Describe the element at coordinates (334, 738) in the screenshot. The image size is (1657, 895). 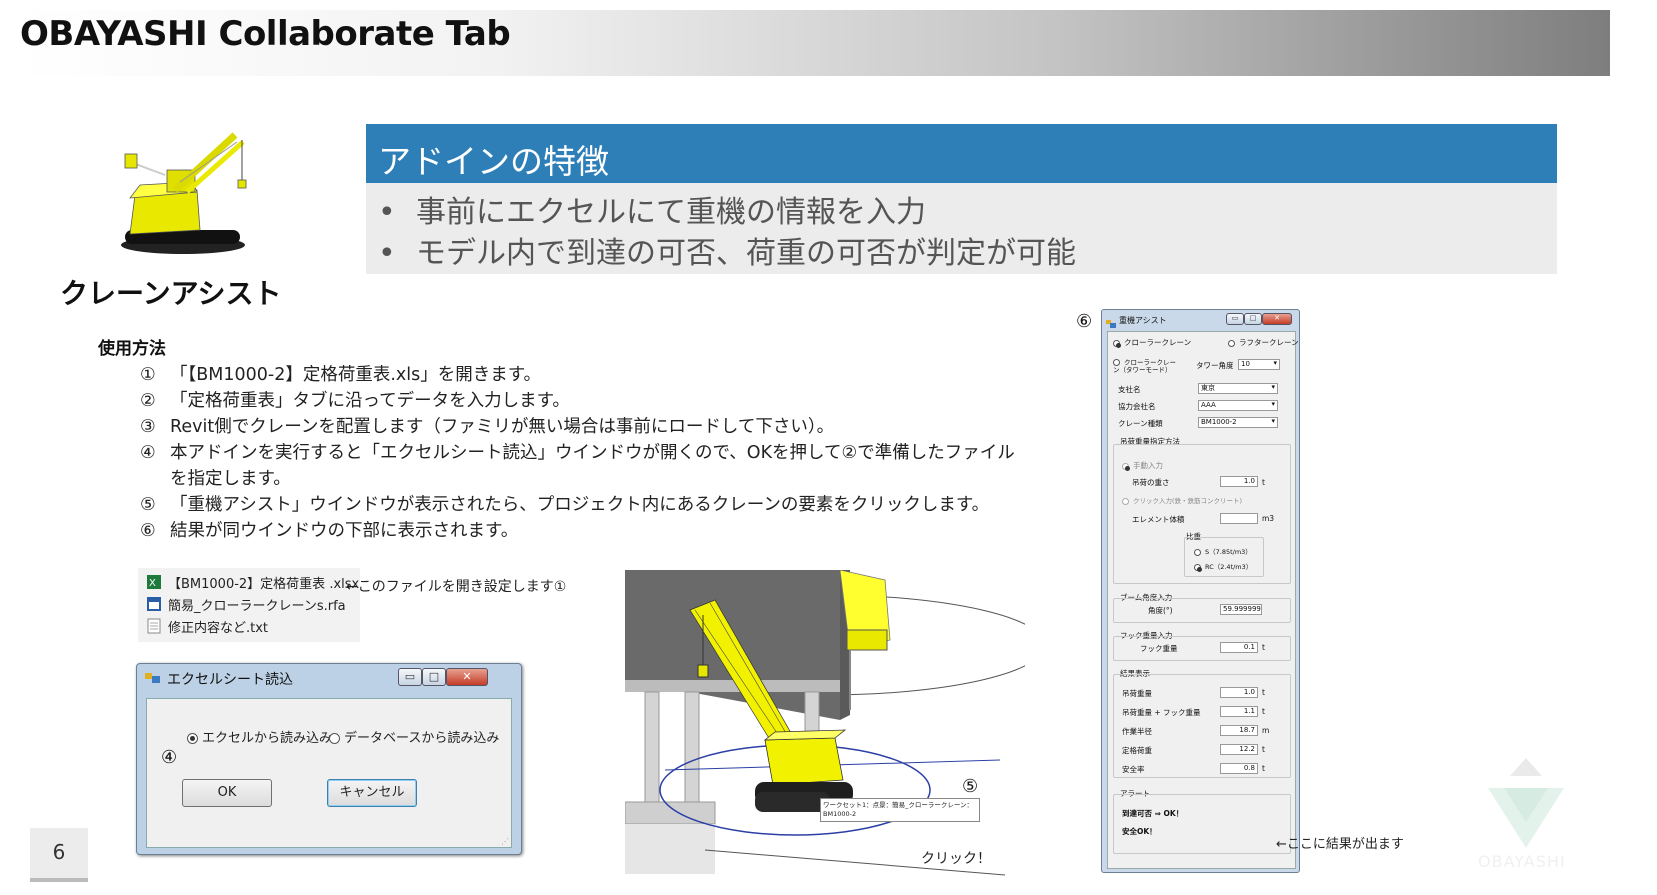
I see `radio-unselected-icon` at that location.